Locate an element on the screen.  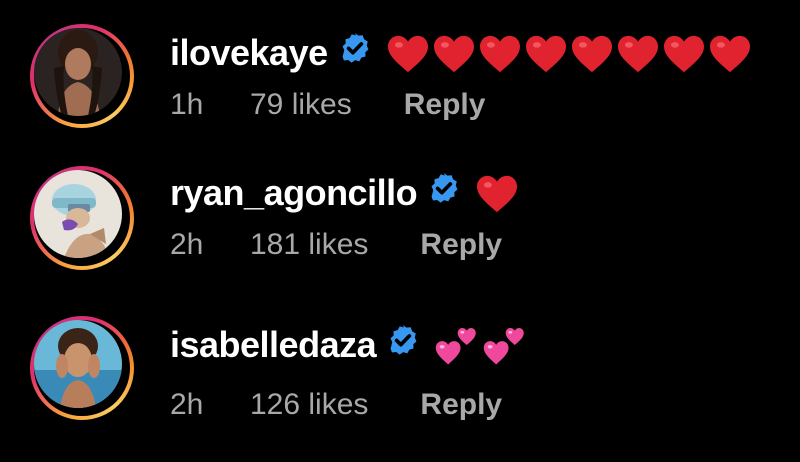
likes-count: 181 likes is located at coordinates (309, 245).